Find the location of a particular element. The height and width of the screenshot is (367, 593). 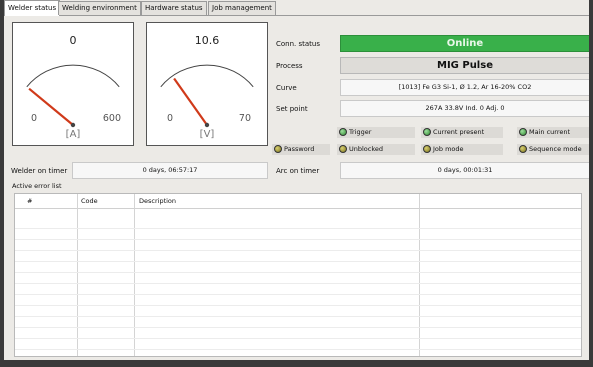

indicator-job-mode: Job mode is located at coordinates (462, 149).